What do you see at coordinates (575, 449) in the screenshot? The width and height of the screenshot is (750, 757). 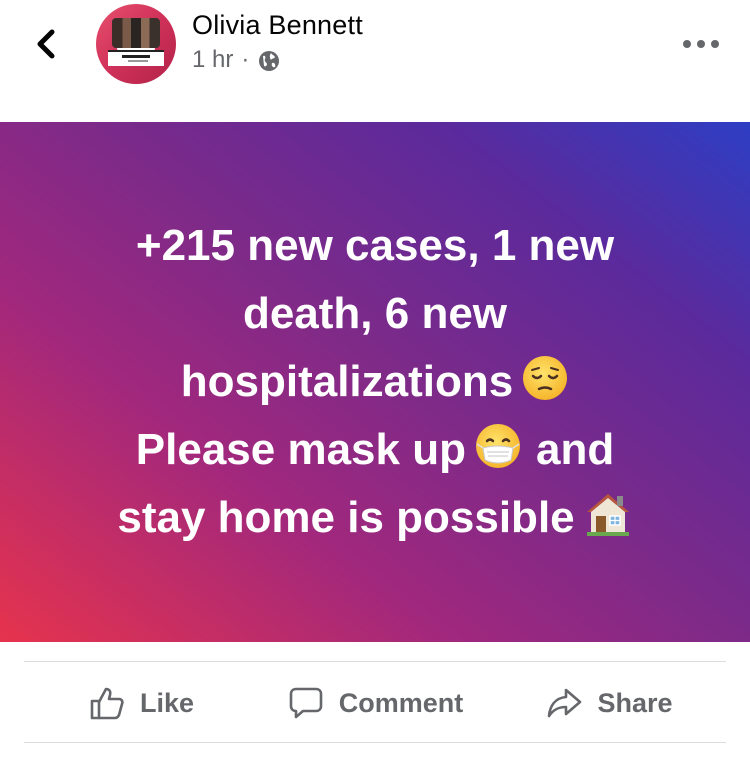 I see `post-line-4b: and` at bounding box center [575, 449].